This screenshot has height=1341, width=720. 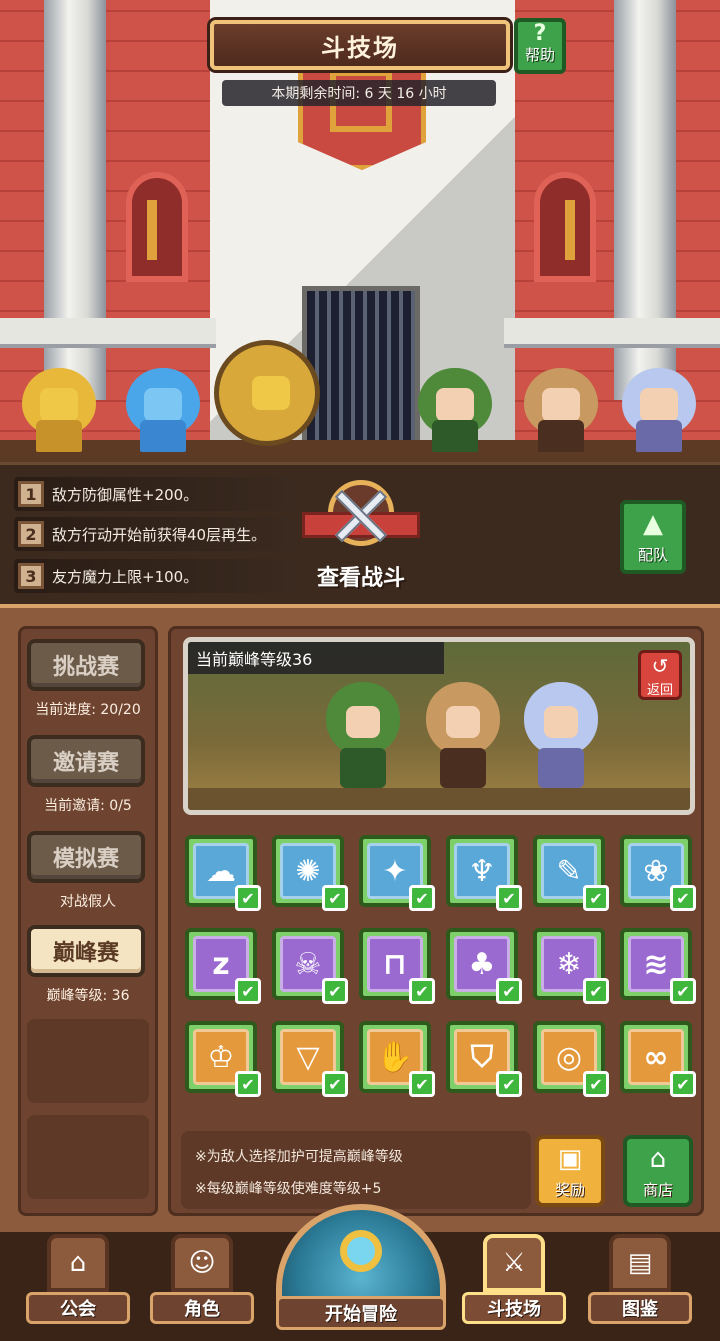 What do you see at coordinates (570, 230) in the screenshot?
I see `sword-right-icon` at bounding box center [570, 230].